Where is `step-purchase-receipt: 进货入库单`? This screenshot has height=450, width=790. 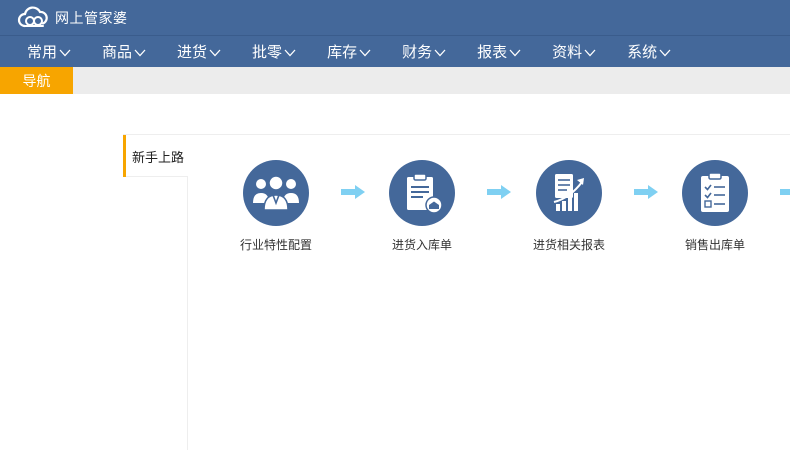 step-purchase-receipt: 进货入库单 is located at coordinates (422, 206).